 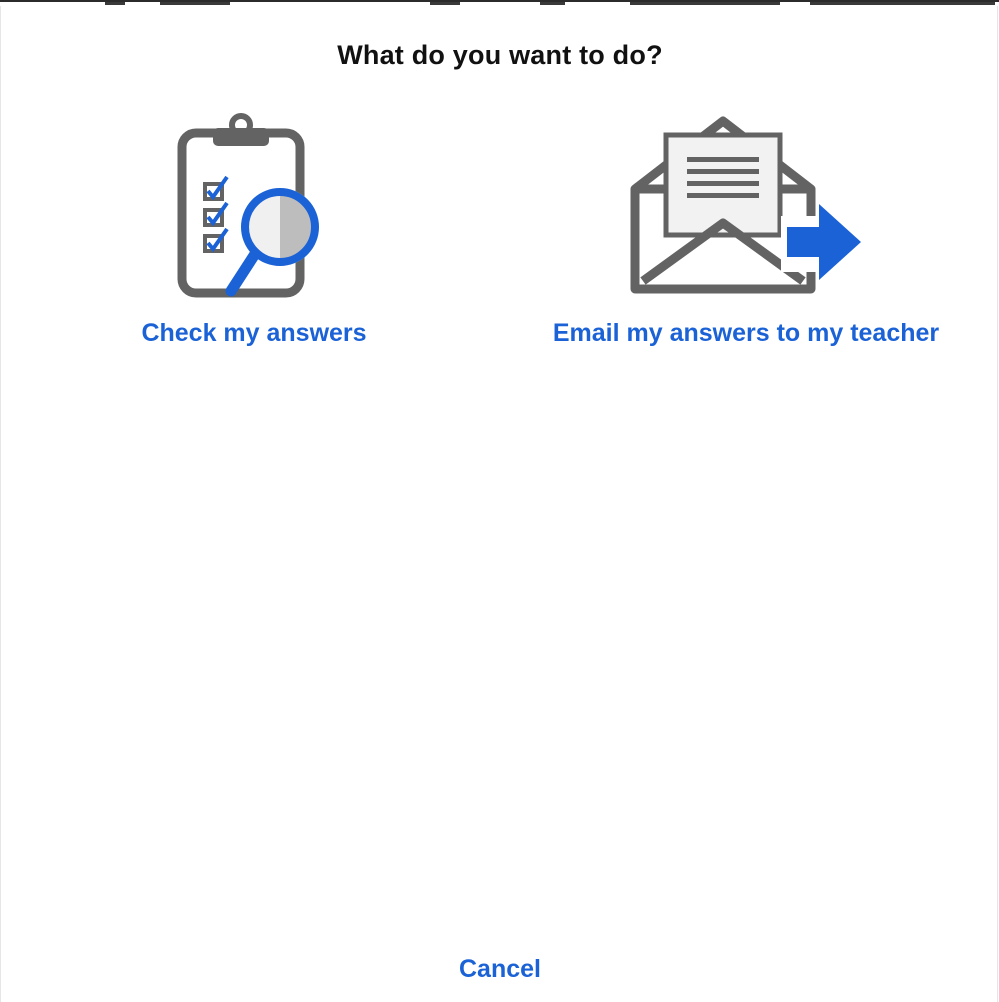 I want to click on email-answers-option: Email my answers to my teacher, so click(x=746, y=229).